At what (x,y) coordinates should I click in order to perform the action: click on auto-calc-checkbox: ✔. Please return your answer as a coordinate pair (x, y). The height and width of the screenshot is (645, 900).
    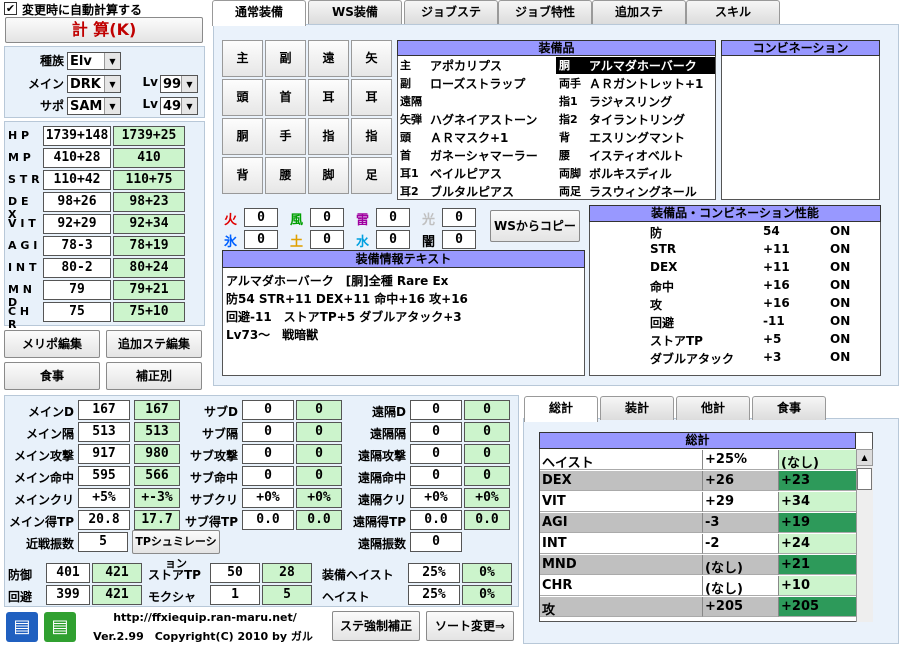
    Looking at the image, I should click on (10, 8).